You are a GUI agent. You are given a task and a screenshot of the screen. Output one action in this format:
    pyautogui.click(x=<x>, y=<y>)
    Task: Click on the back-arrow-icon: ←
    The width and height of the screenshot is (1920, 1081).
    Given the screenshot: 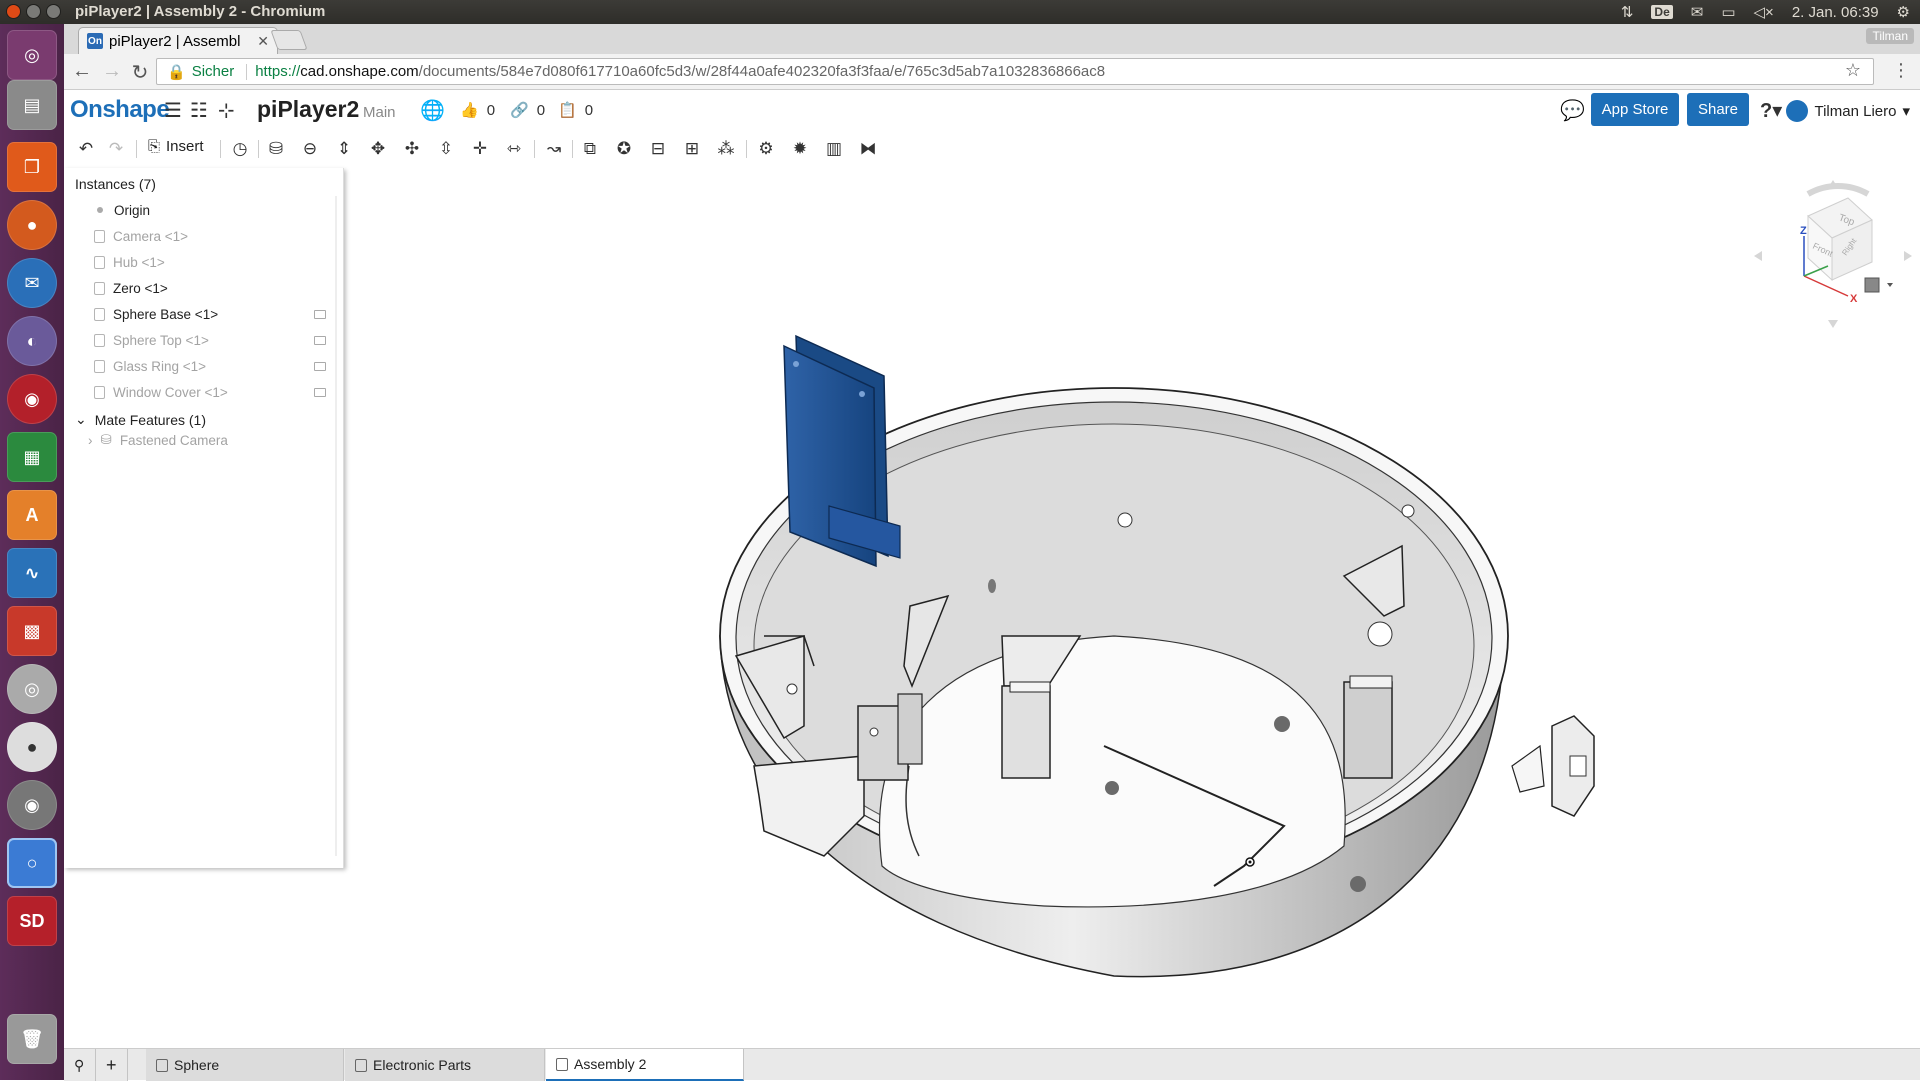 What is the action you would take?
    pyautogui.click(x=82, y=71)
    